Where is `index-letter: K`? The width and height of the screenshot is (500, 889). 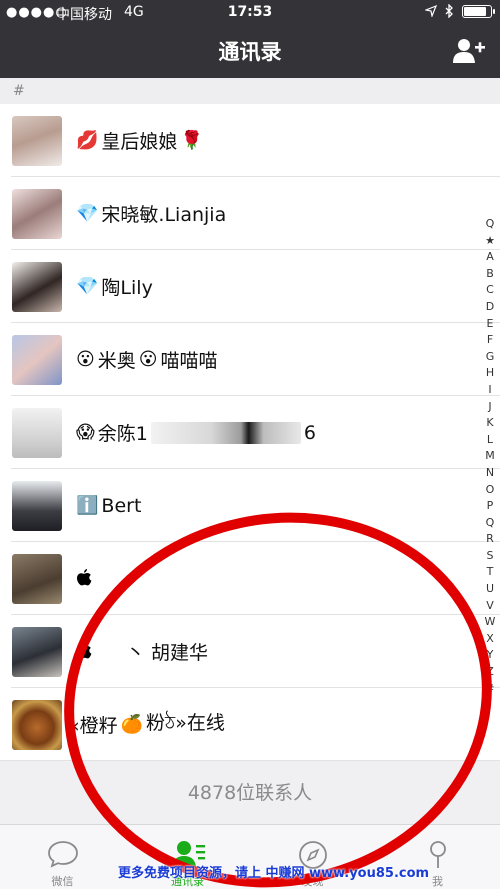 index-letter: K is located at coordinates (489, 423).